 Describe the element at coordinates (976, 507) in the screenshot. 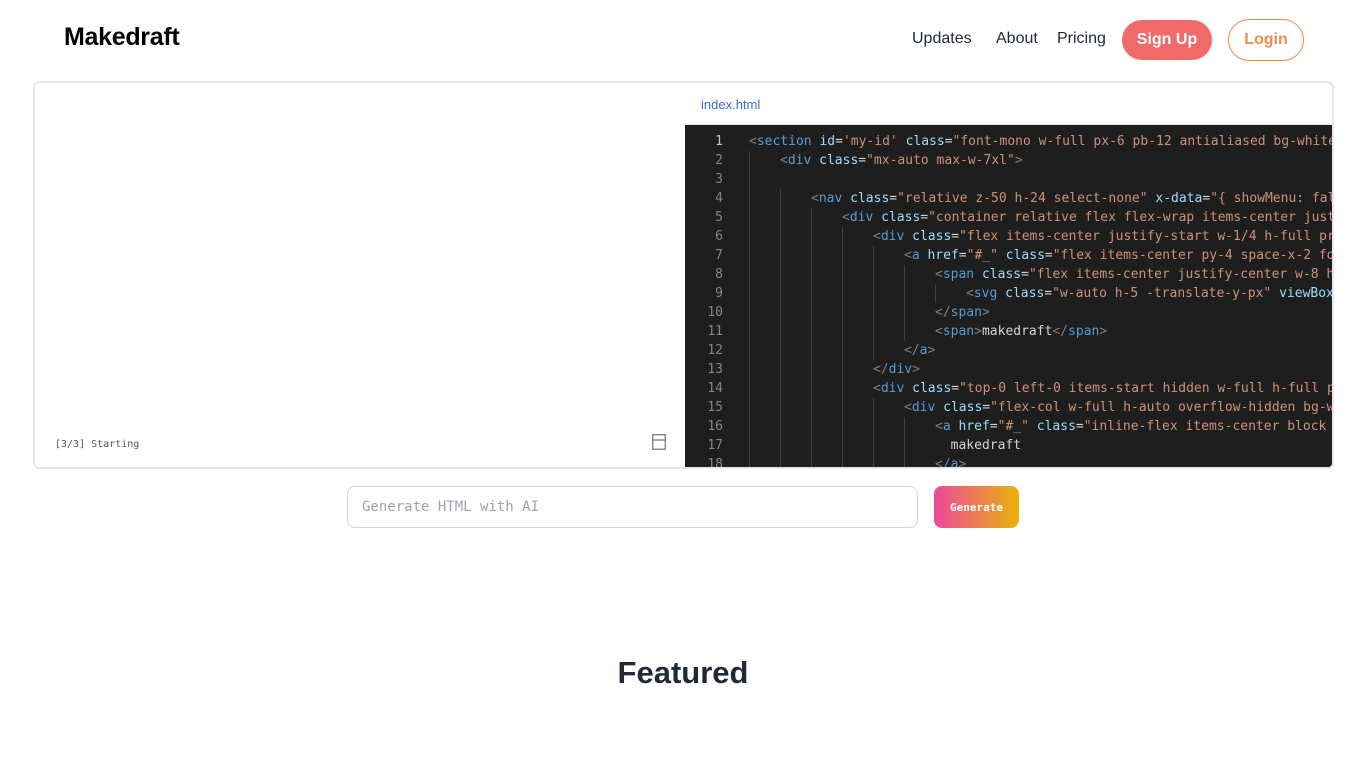

I see `generate-button: Generate` at that location.